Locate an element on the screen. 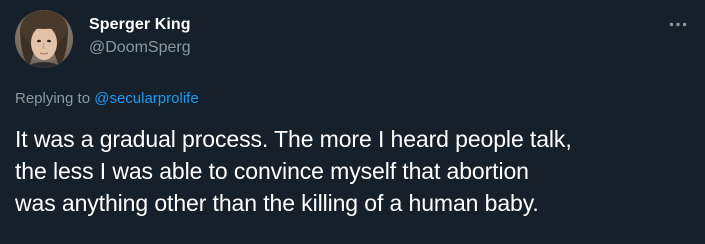 The image size is (705, 244). user-avatar is located at coordinates (44, 39).